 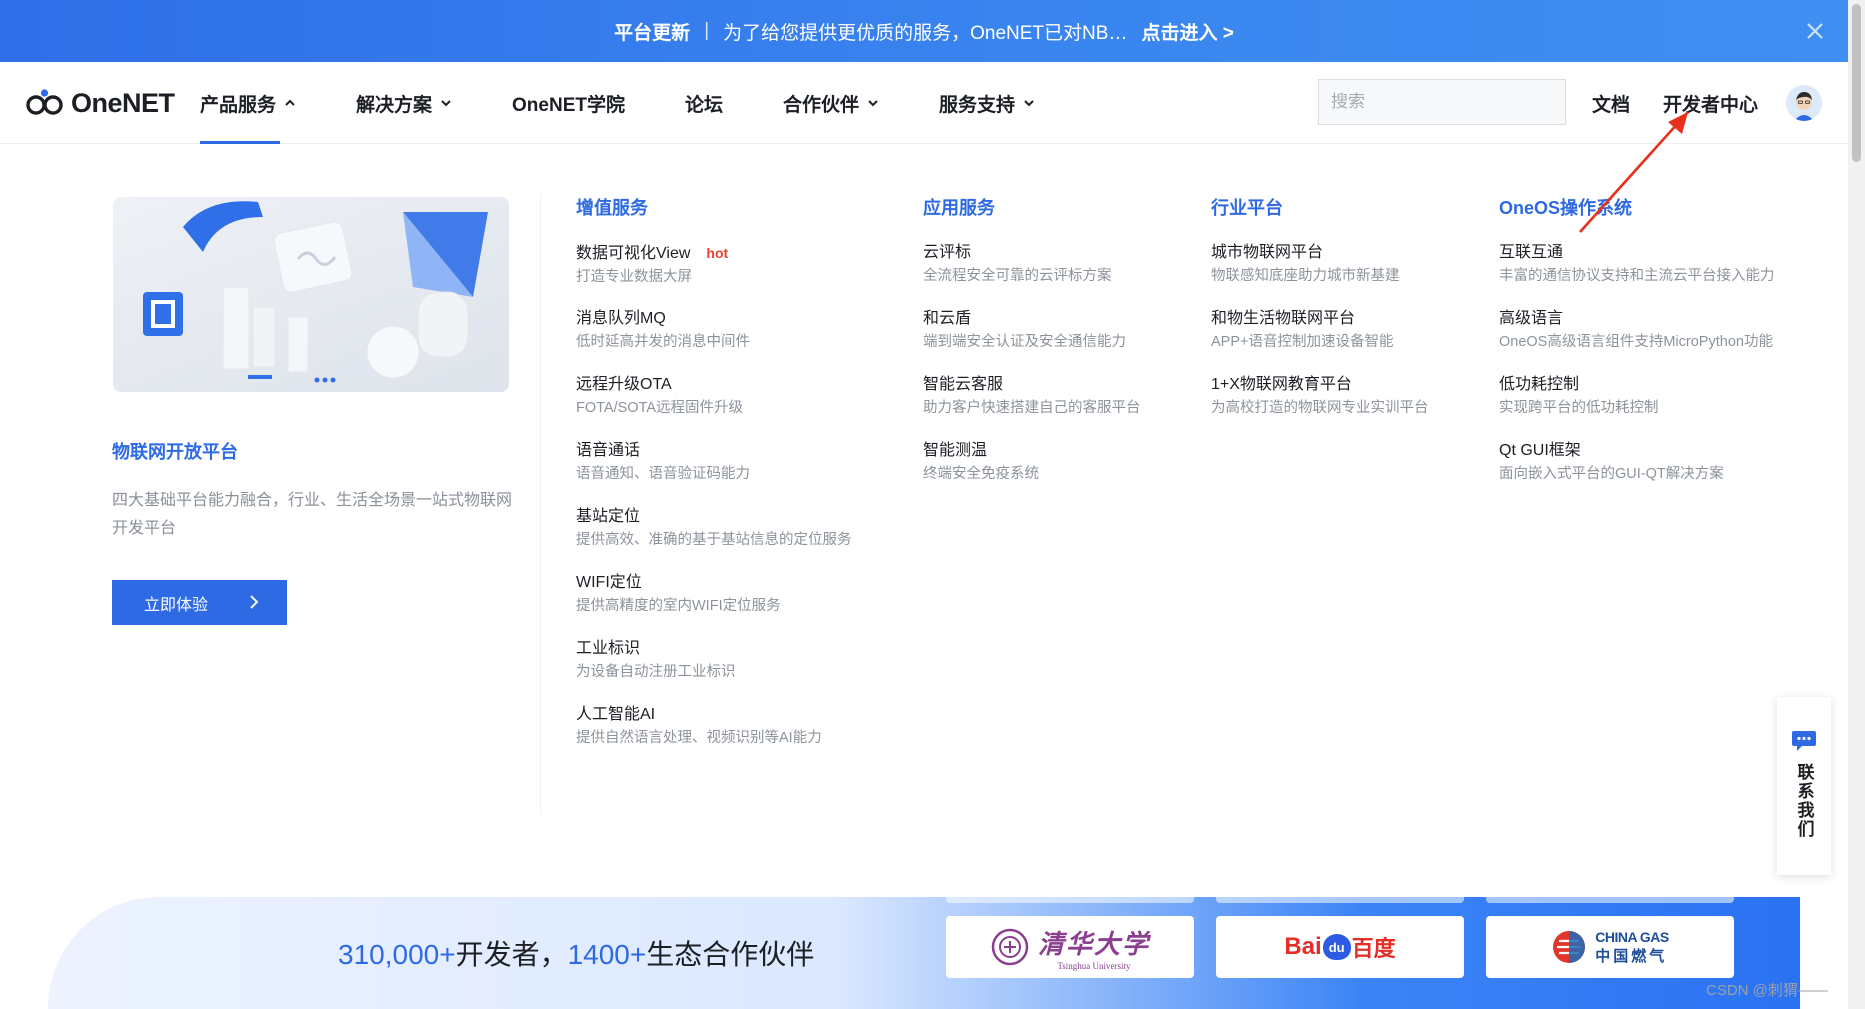 What do you see at coordinates (1320, 266) in the screenshot?
I see `list-item: 城市物联网平台 物联感知底座助力城市新基建` at bounding box center [1320, 266].